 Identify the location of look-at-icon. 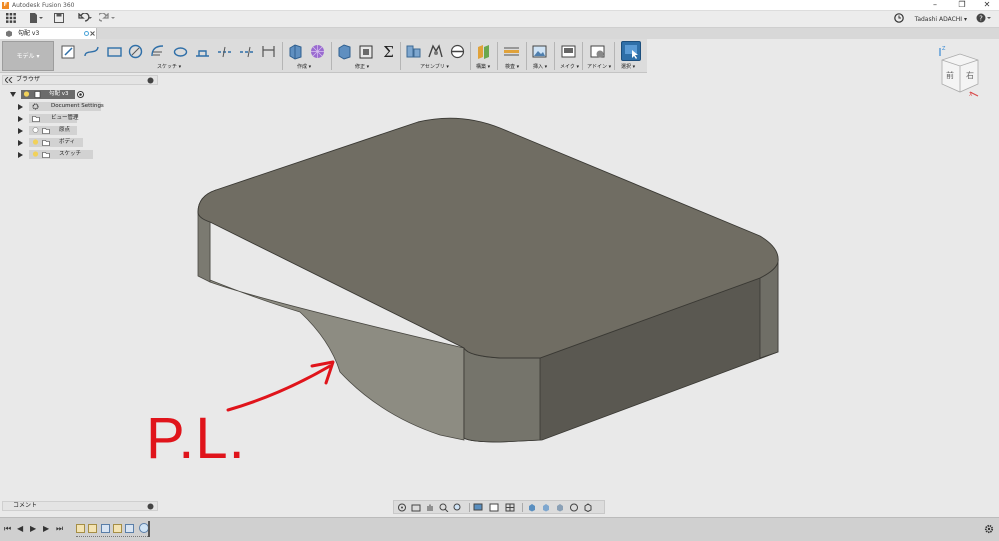
(416, 507).